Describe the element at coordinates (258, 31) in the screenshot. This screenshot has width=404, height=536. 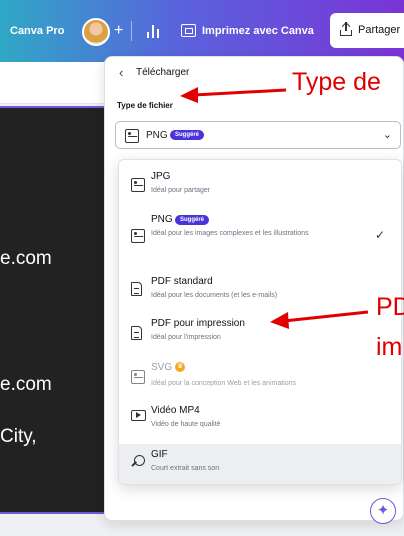
I see `print-with-canva-button: Imprimez avec Canva` at that location.